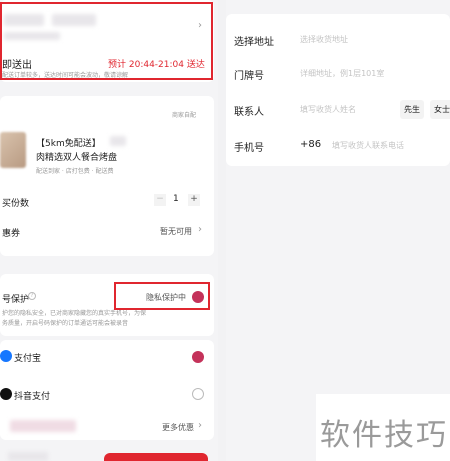 The height and width of the screenshot is (461, 450). I want to click on privacy-desc-2: 务质量，开启号码保护的订单通话可能会被录音, so click(65, 323).